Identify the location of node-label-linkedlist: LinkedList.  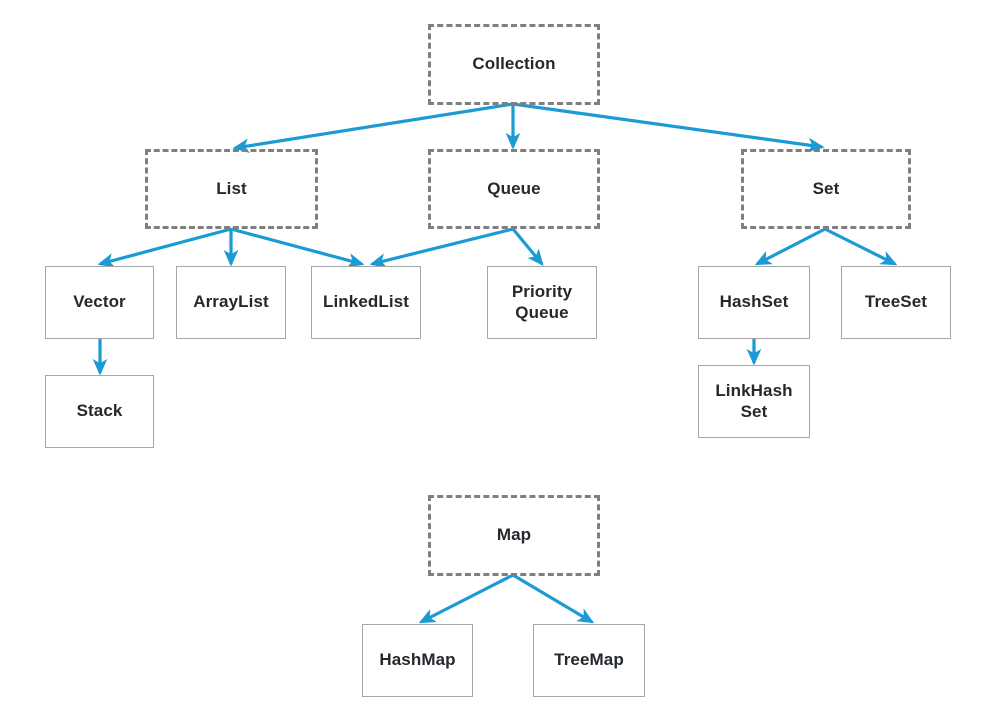
(365, 302).